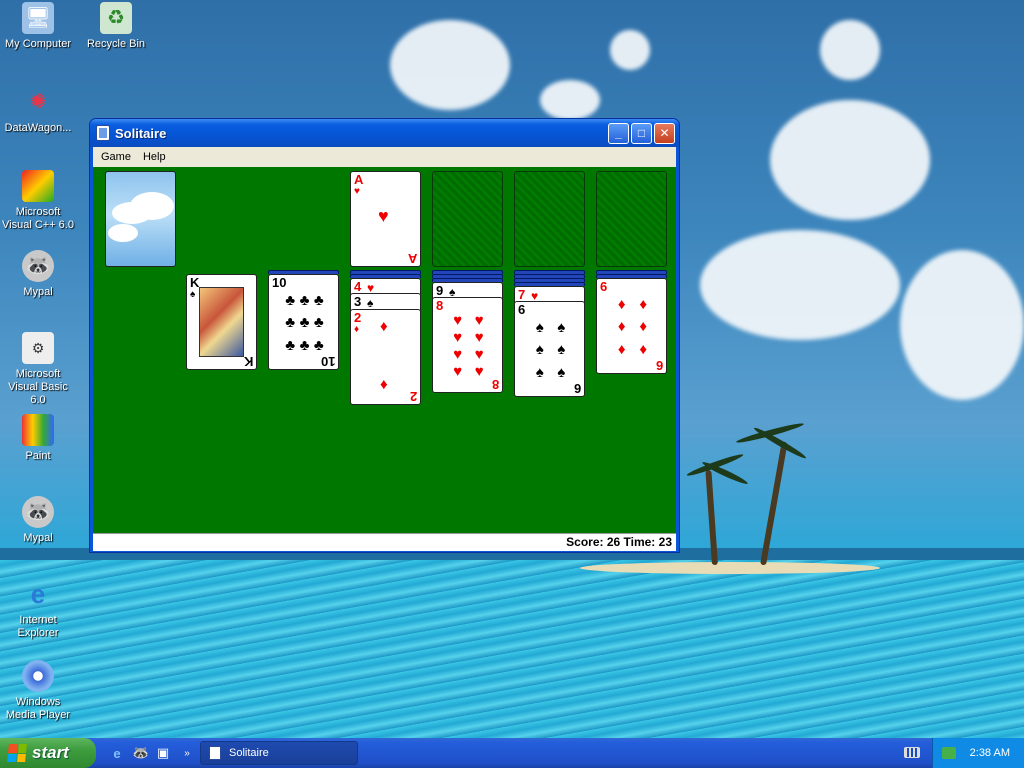 The height and width of the screenshot is (768, 1024). I want to click on card-rank: 10, so click(279, 282).